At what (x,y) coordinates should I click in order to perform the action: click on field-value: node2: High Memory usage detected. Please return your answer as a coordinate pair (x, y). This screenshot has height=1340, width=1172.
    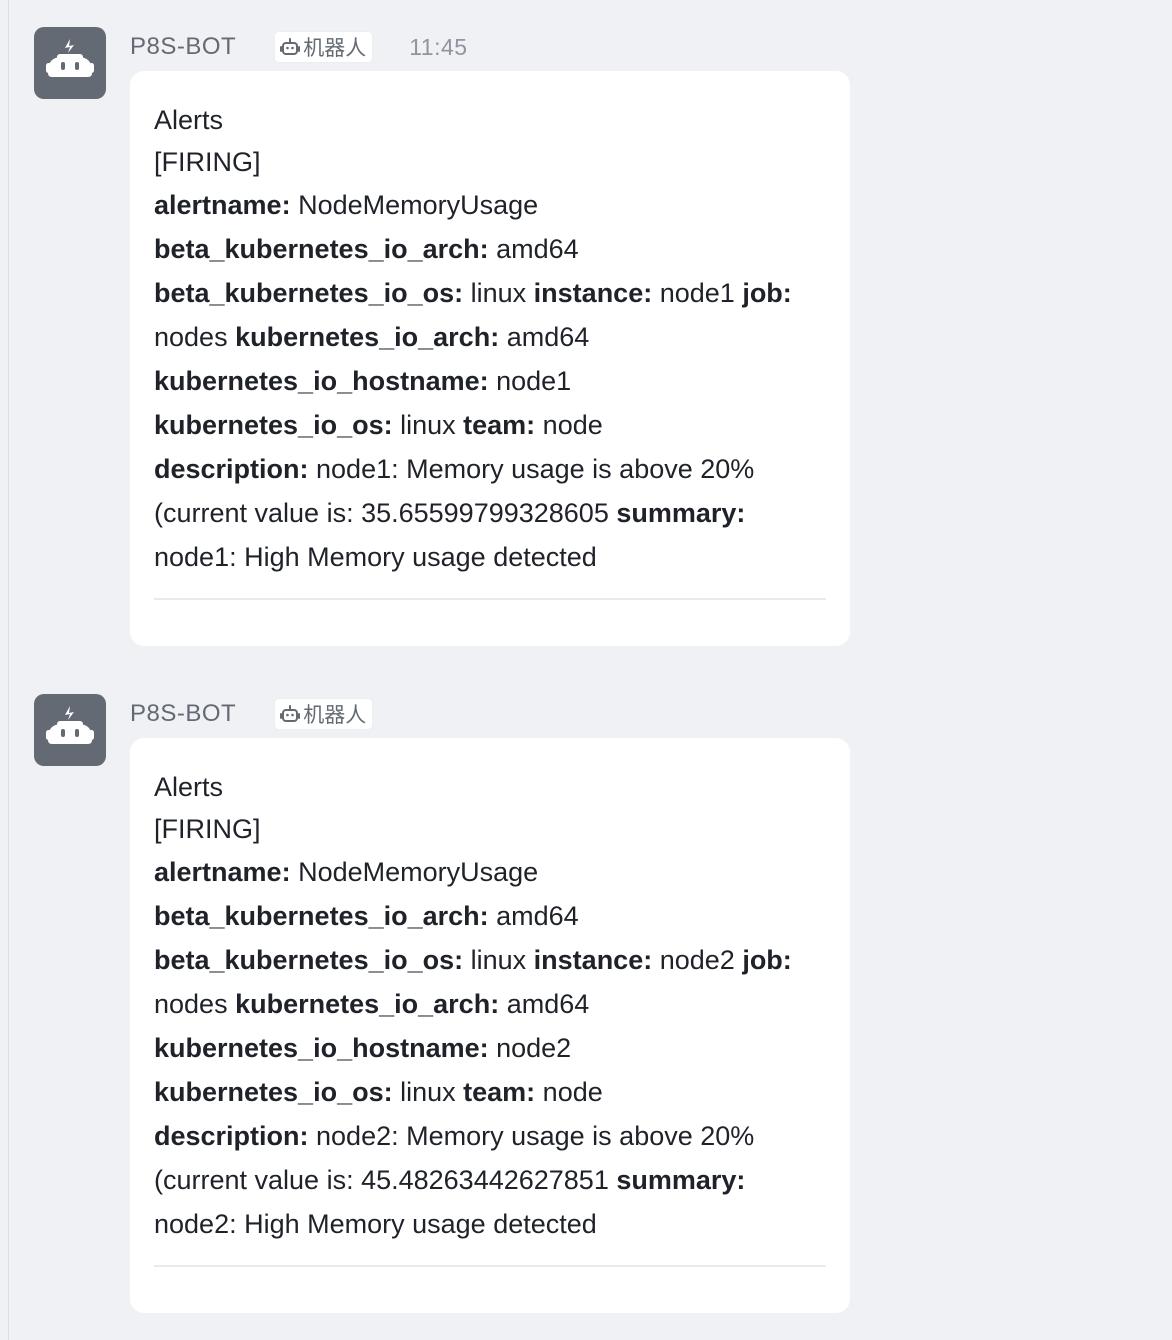
    Looking at the image, I should click on (375, 1224).